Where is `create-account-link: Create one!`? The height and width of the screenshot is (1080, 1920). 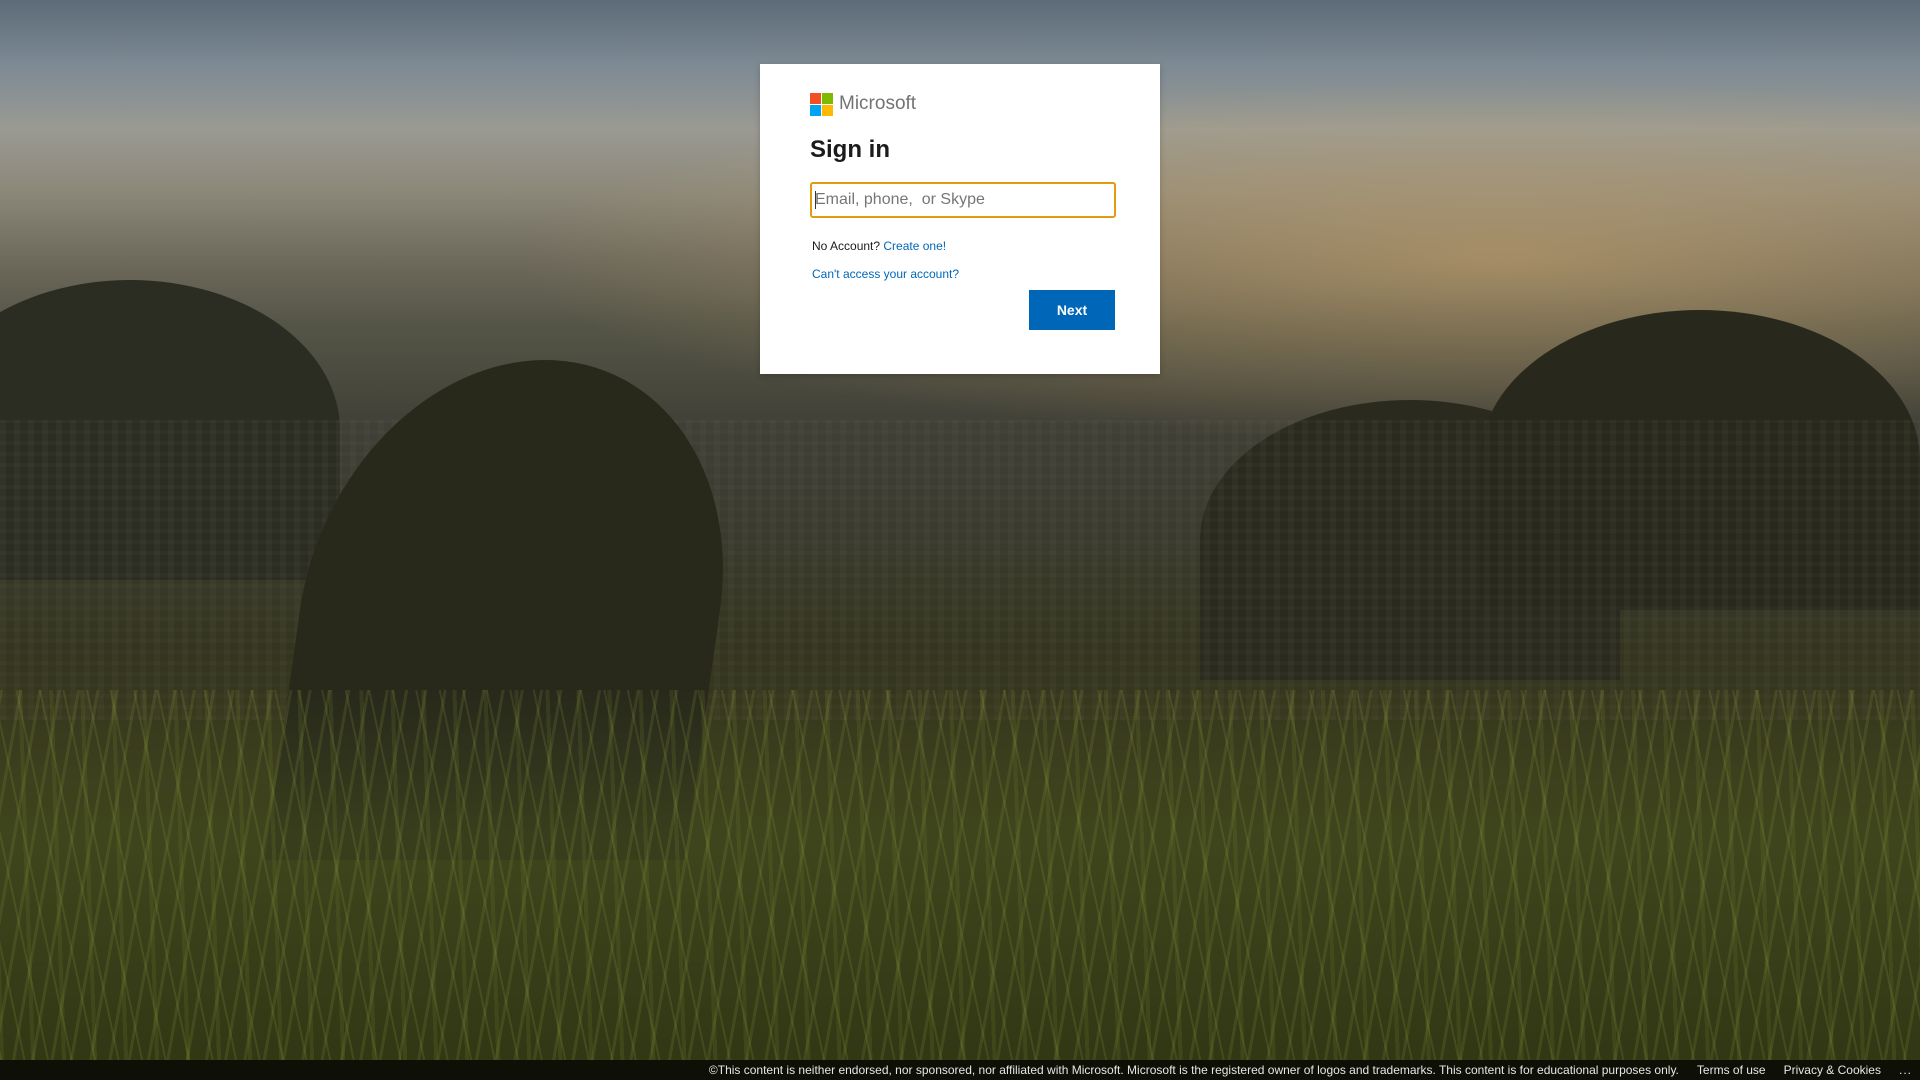
create-account-link: Create one! is located at coordinates (914, 246).